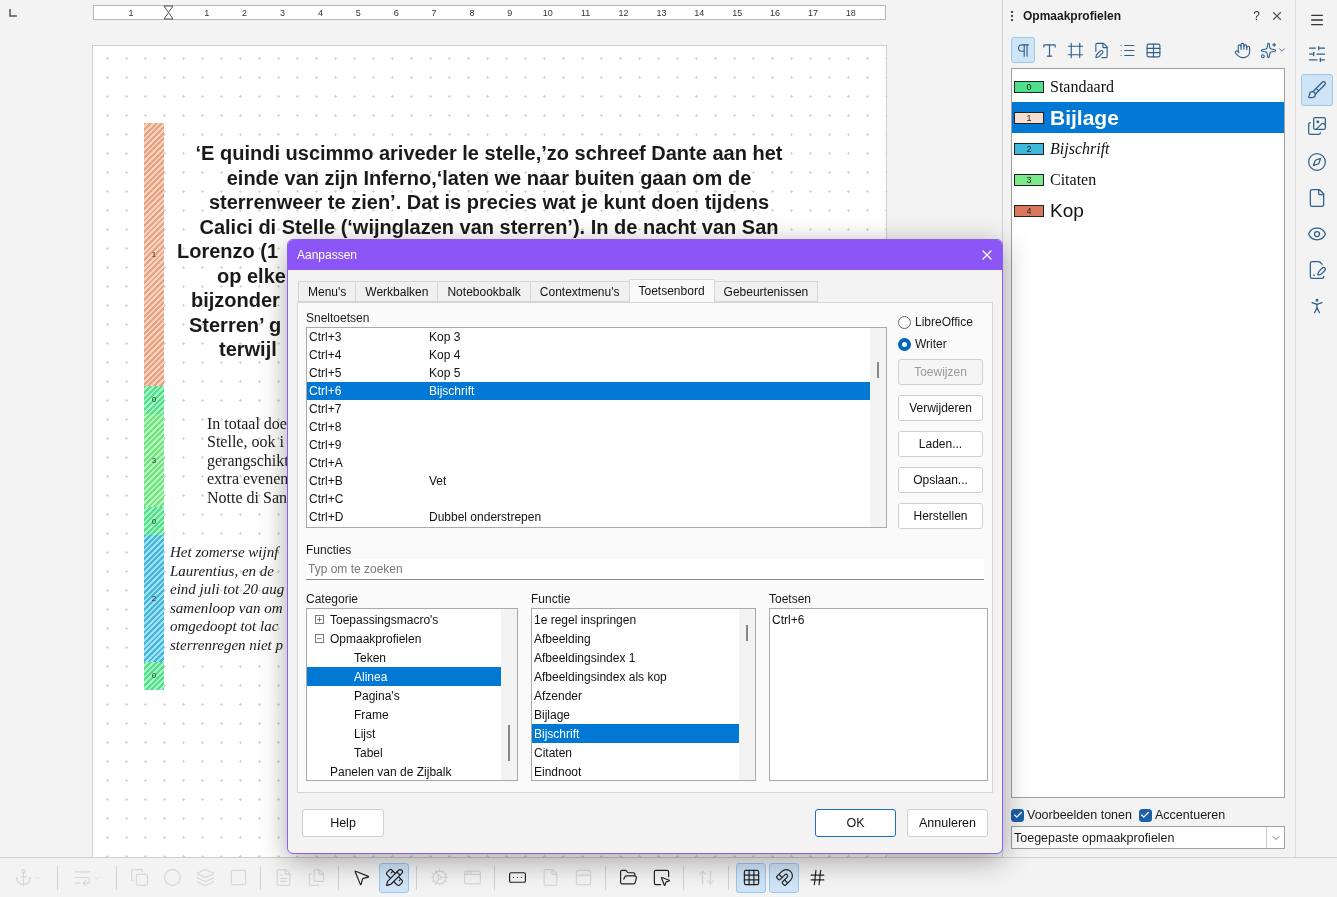 The width and height of the screenshot is (1337, 897). I want to click on paragraph-line: sterrenregen niet p, so click(227, 644).